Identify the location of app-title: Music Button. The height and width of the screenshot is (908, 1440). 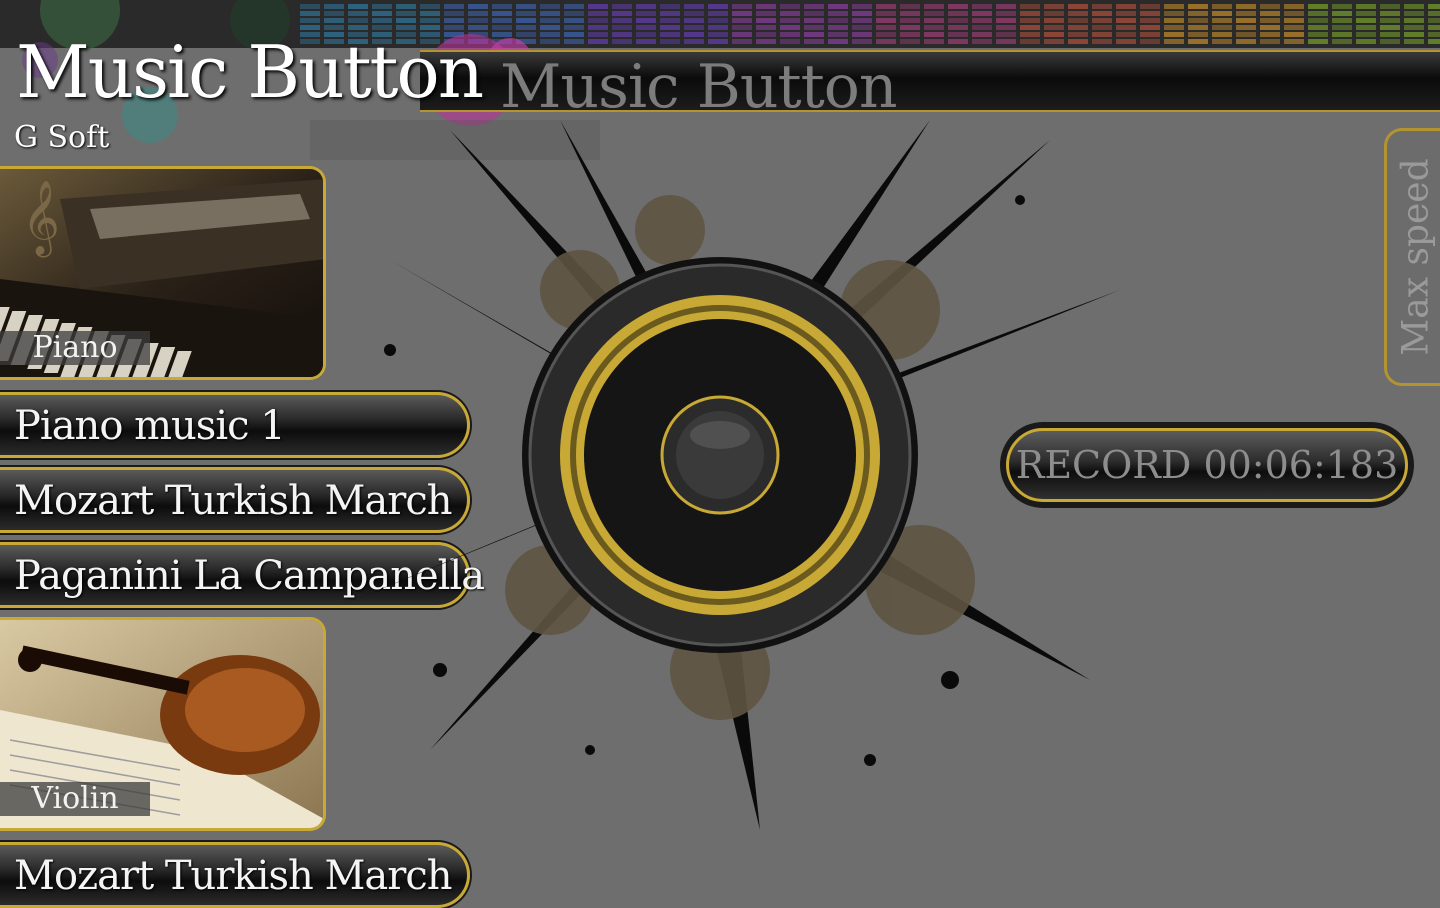
(250, 72).